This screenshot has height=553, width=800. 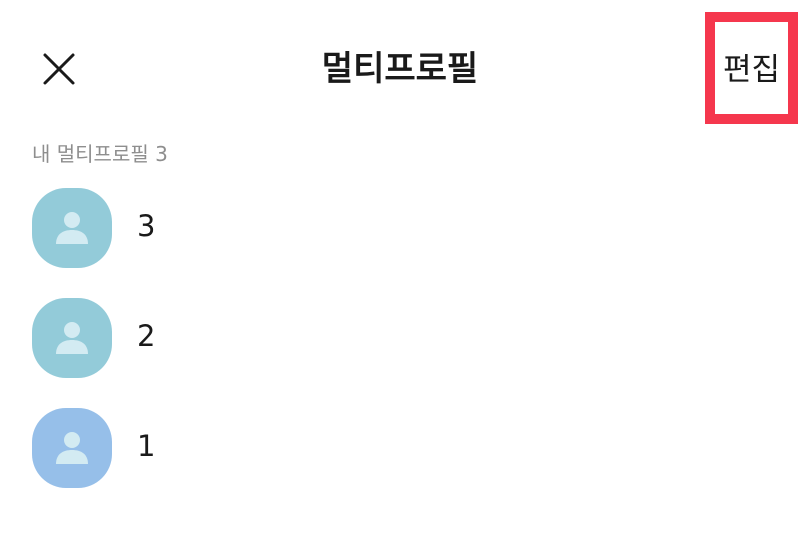 What do you see at coordinates (100, 154) in the screenshot?
I see `section-label: 내 멀티프로필 3` at bounding box center [100, 154].